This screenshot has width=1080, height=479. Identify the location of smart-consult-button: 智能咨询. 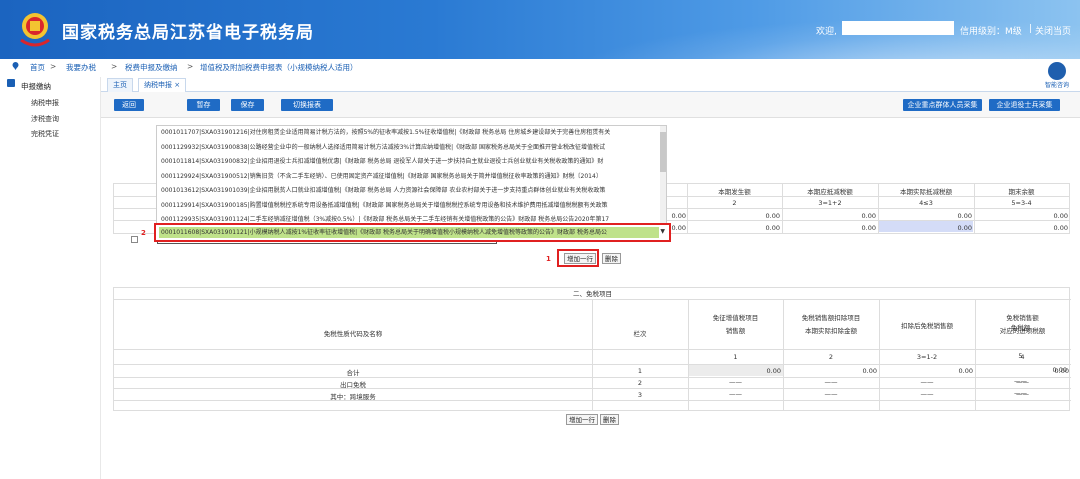
(1057, 77).